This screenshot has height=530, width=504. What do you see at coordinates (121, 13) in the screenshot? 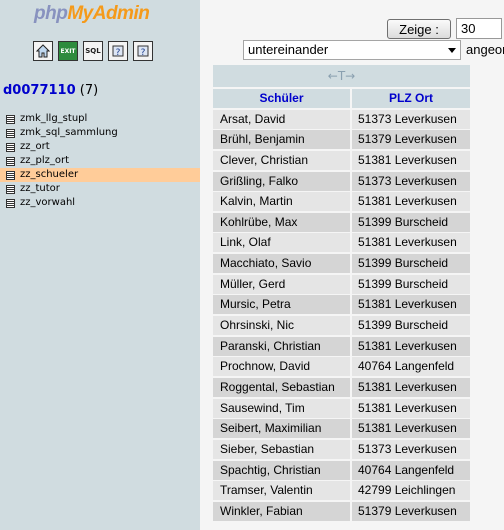
I see `logo-admin: Admin` at bounding box center [121, 13].